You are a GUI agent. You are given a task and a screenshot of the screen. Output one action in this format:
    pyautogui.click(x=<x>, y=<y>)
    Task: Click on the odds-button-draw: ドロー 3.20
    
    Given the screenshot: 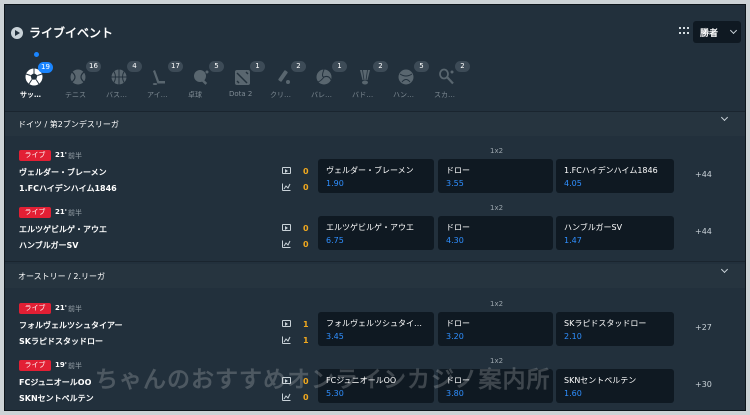 What is the action you would take?
    pyautogui.click(x=495, y=329)
    